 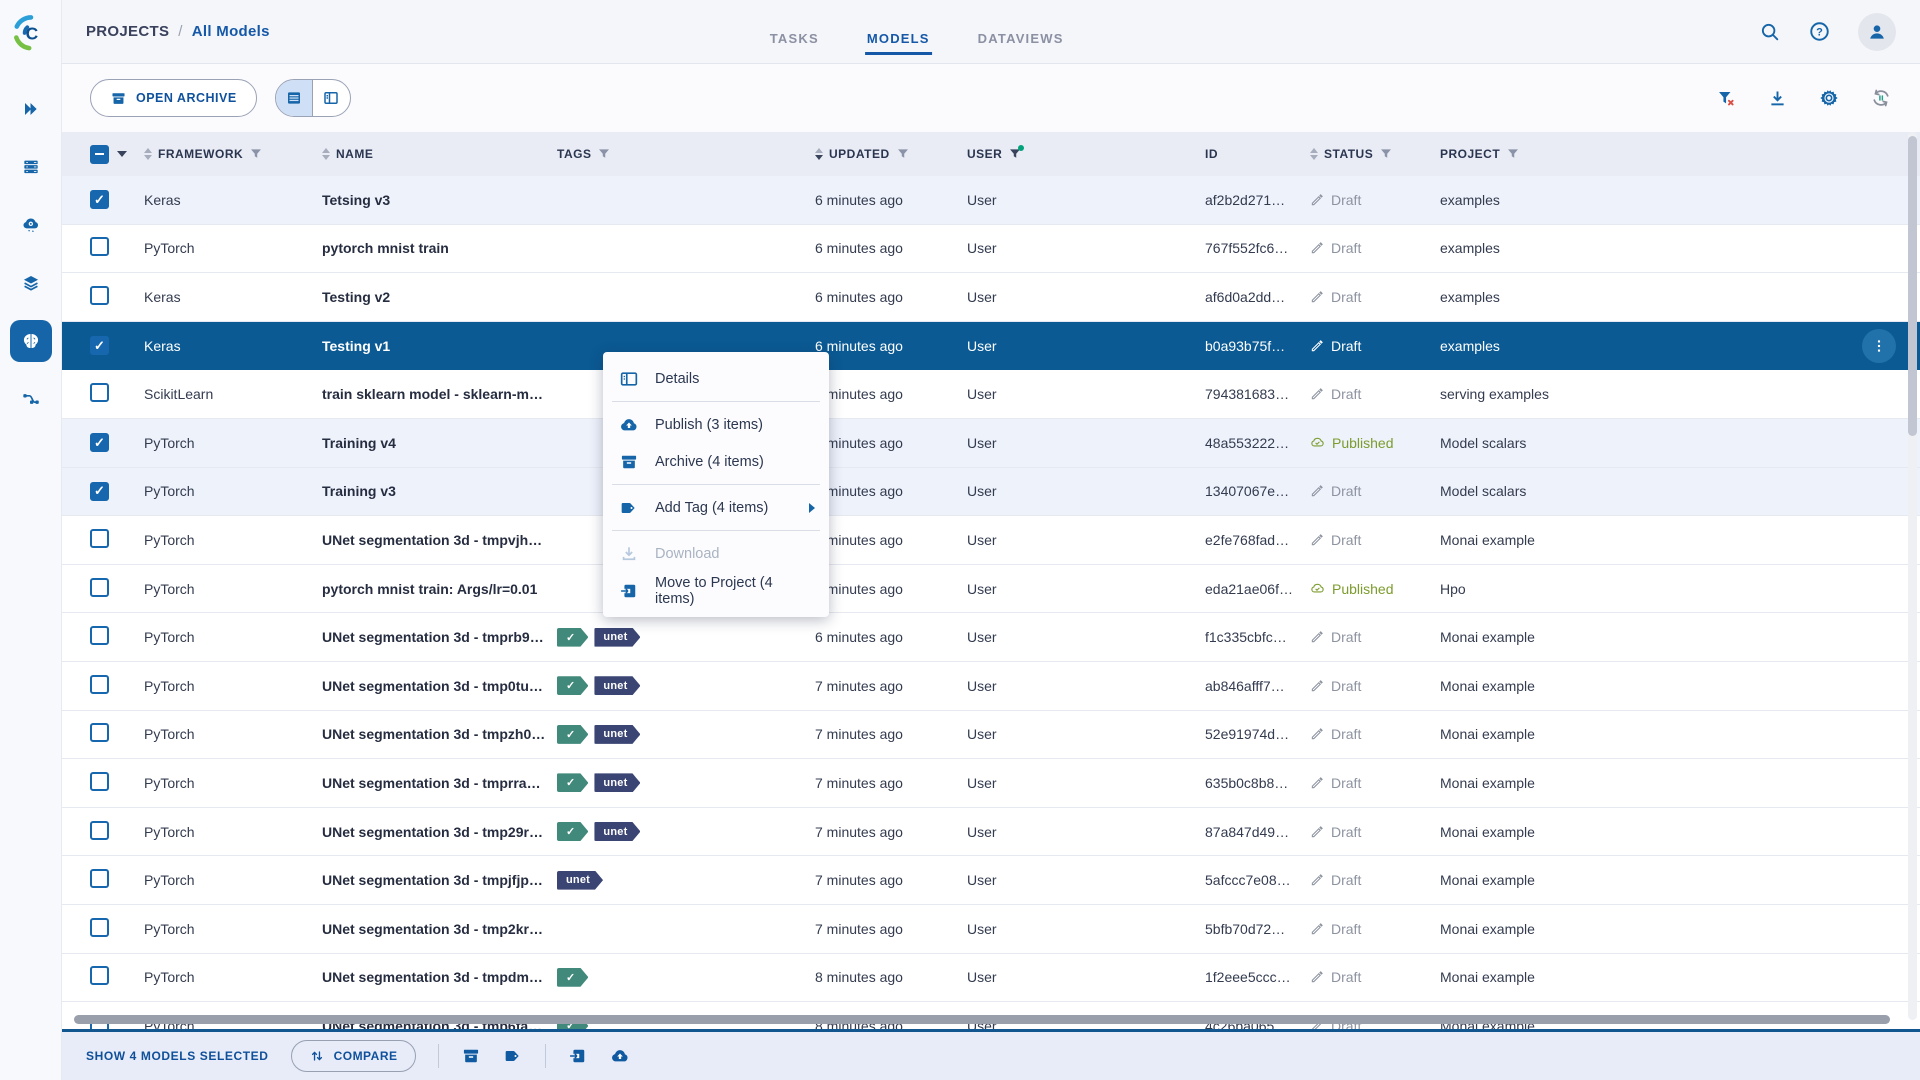 I want to click on breadcrumb-current: All Models, so click(x=231, y=31).